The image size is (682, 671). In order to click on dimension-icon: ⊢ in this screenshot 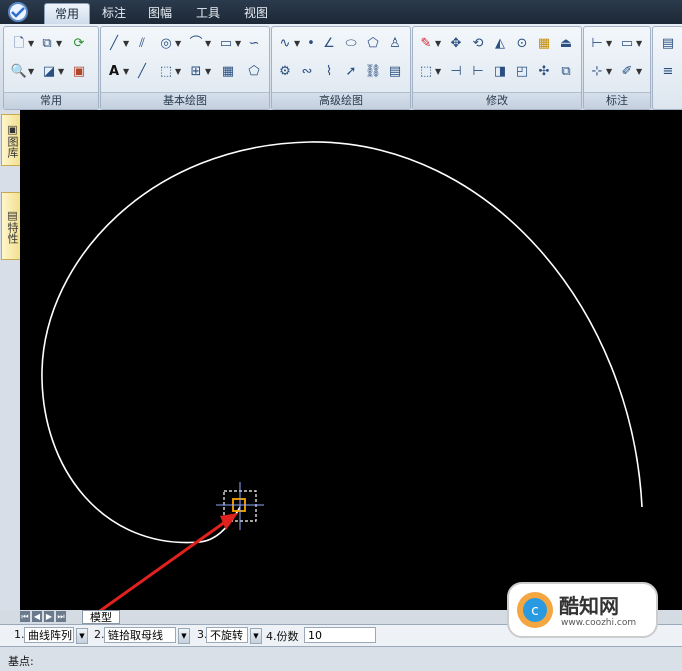, I will do `click(597, 44)`.